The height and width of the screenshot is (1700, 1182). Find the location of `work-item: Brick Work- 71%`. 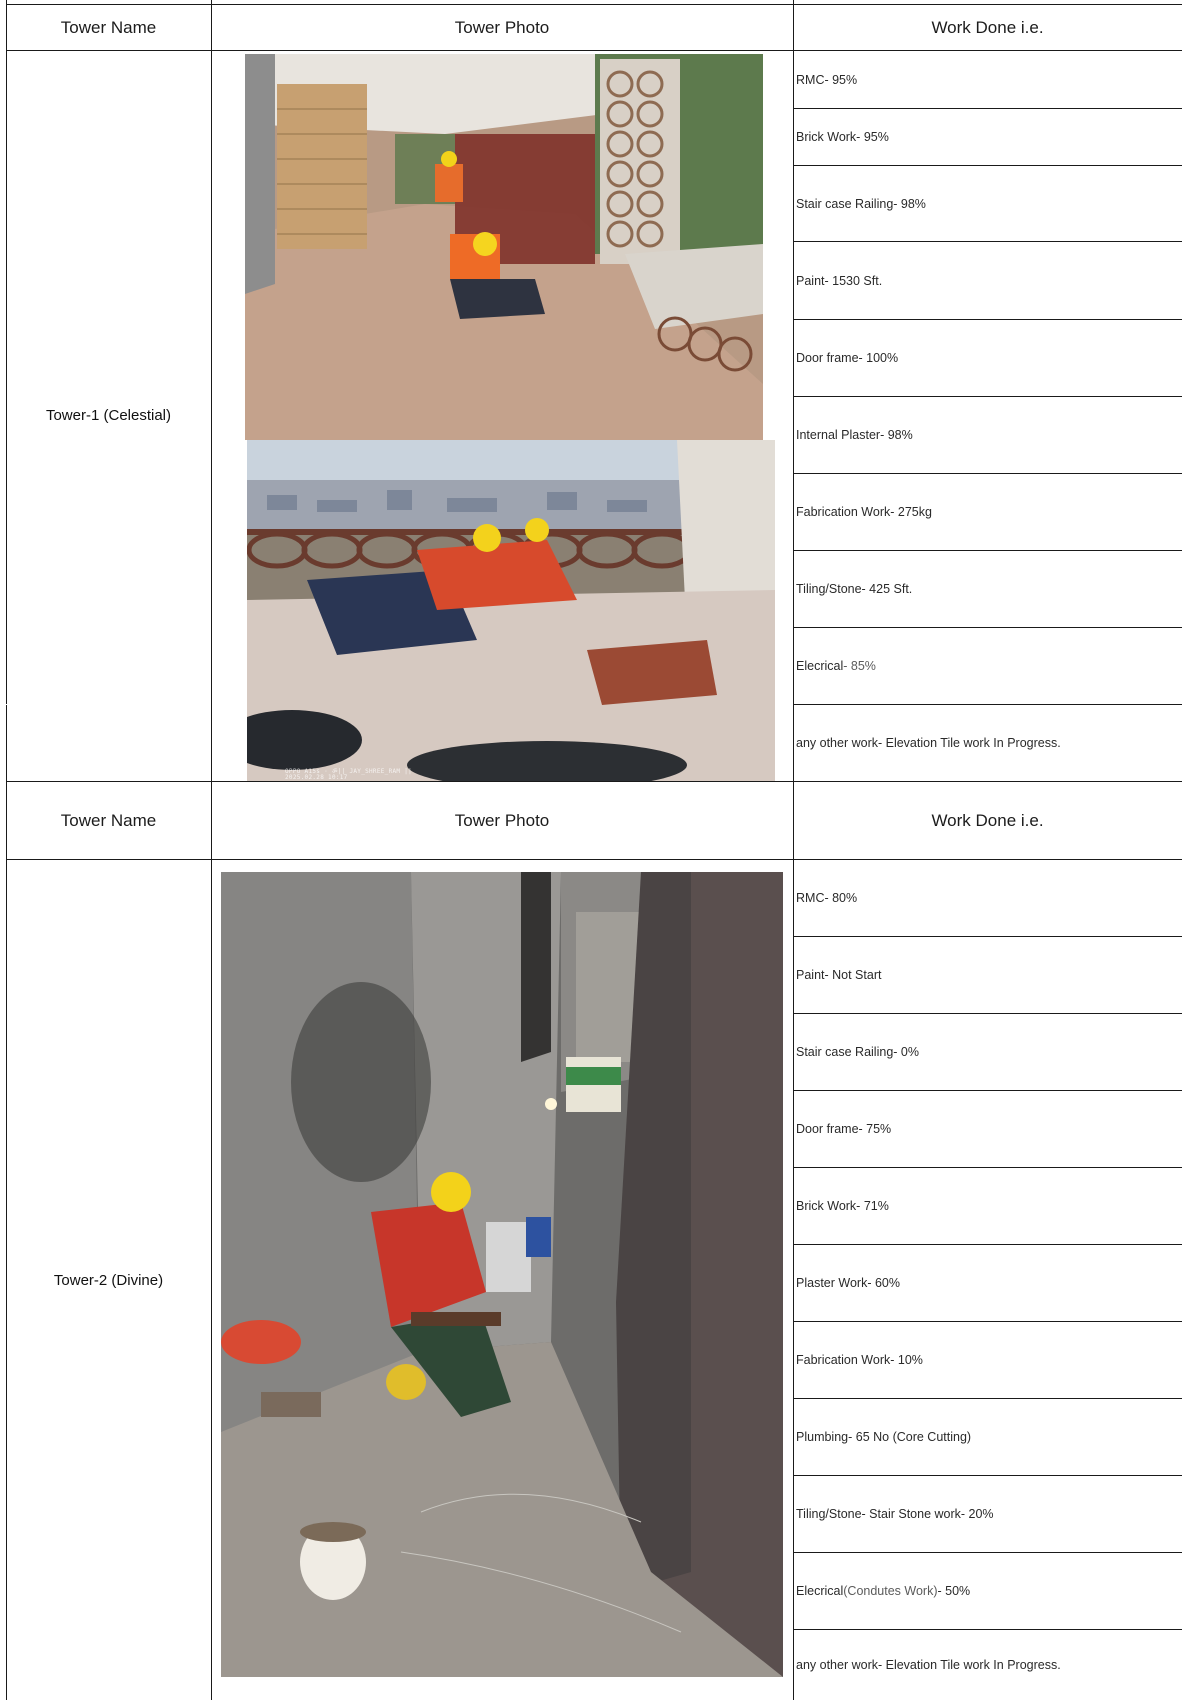

work-item: Brick Work- 71% is located at coordinates (842, 1206).